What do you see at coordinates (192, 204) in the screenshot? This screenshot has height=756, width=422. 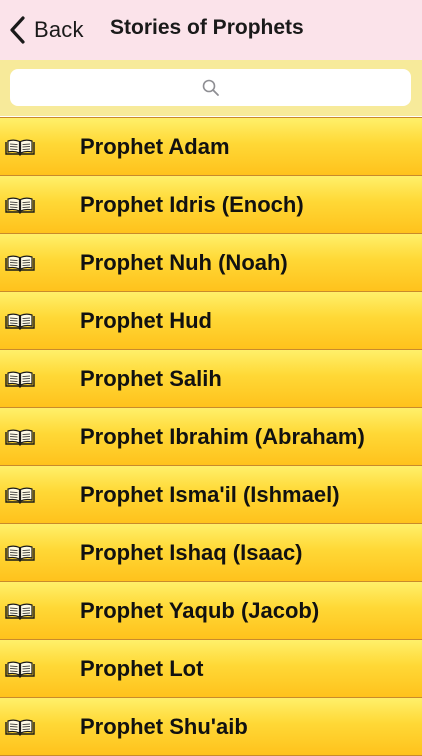 I see `list-item-label: Prophet Idris (Enoch)` at bounding box center [192, 204].